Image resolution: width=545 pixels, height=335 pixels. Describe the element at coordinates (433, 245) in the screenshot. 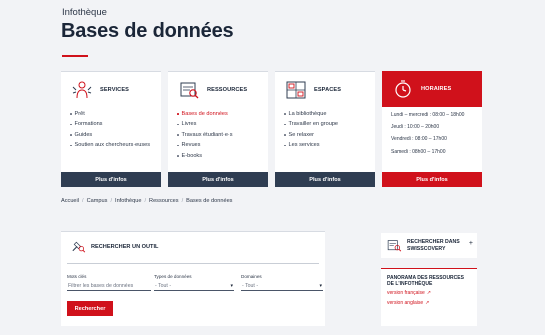

I see `swisscovery-label: RECHERCHER DANS SWISSCOVERY` at that location.